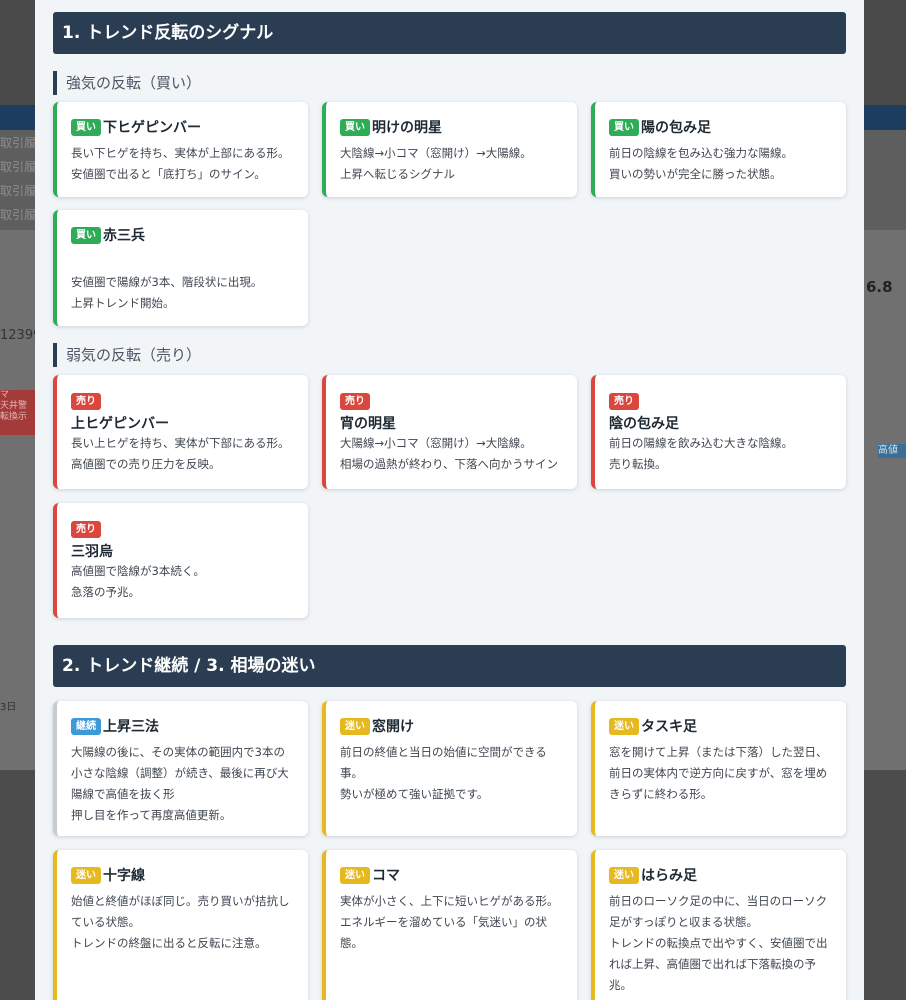 The width and height of the screenshot is (906, 1000). I want to click on pattern-title: コマ, so click(386, 876).